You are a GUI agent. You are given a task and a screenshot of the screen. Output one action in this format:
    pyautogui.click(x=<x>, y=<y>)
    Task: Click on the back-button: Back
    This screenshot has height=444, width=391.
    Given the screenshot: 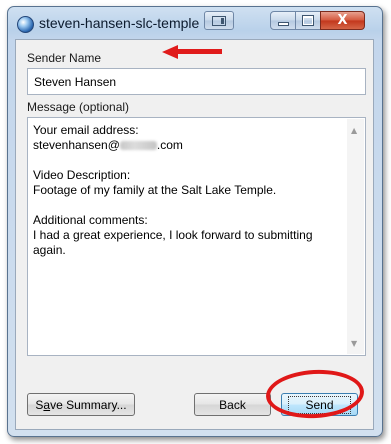 What is the action you would take?
    pyautogui.click(x=232, y=404)
    